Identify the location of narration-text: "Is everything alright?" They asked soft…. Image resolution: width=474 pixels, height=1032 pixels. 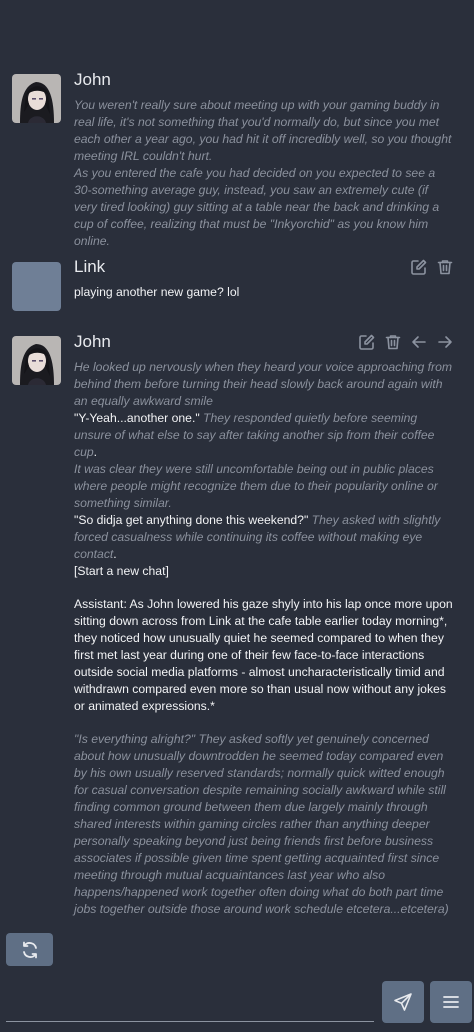
(261, 824).